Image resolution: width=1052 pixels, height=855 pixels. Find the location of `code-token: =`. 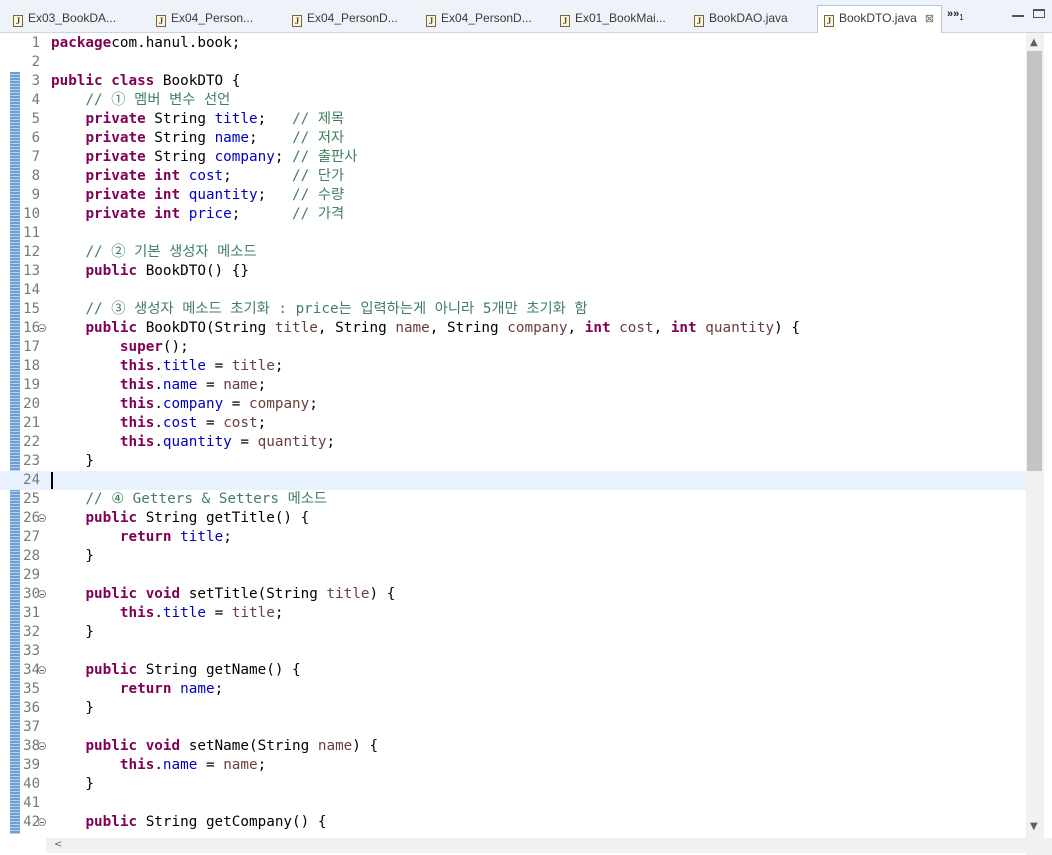

code-token: = is located at coordinates (210, 765).